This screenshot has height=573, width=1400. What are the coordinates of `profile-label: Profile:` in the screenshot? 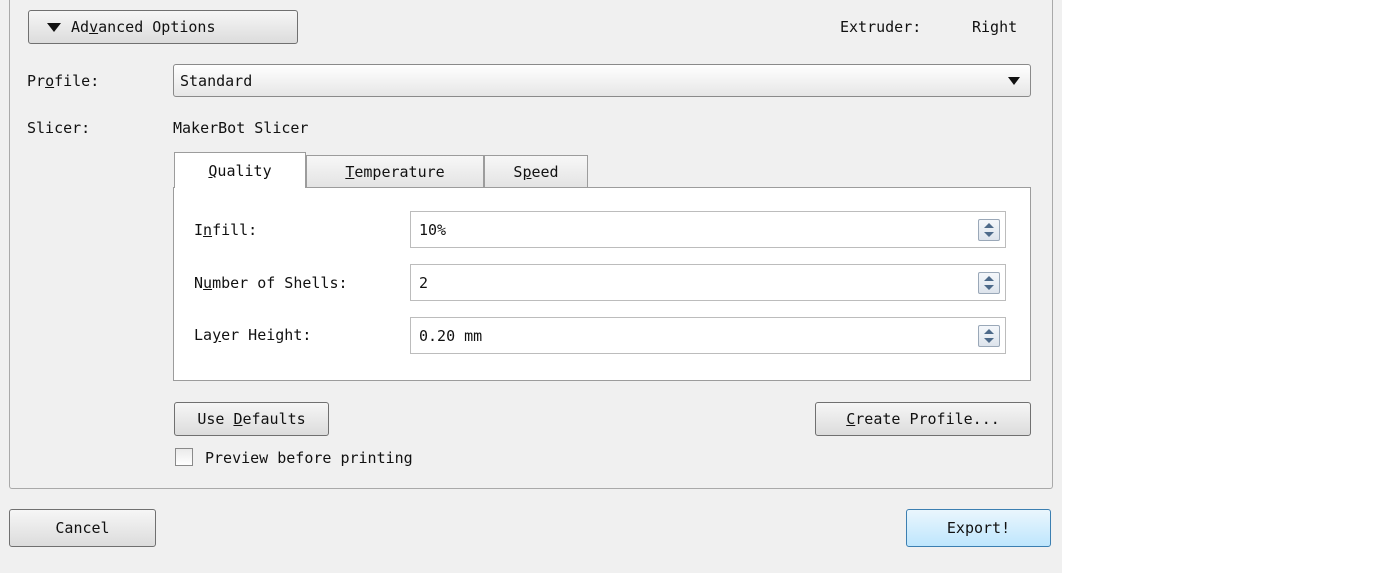 It's located at (63, 81).